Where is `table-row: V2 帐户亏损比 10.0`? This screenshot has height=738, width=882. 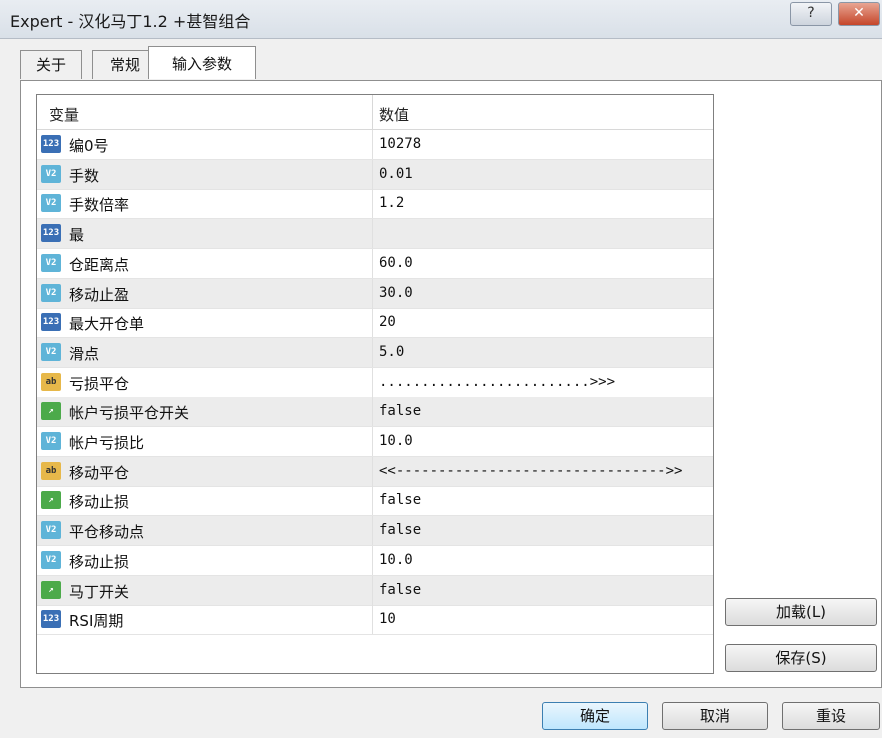
table-row: V2 帐户亏损比 10.0 is located at coordinates (375, 442).